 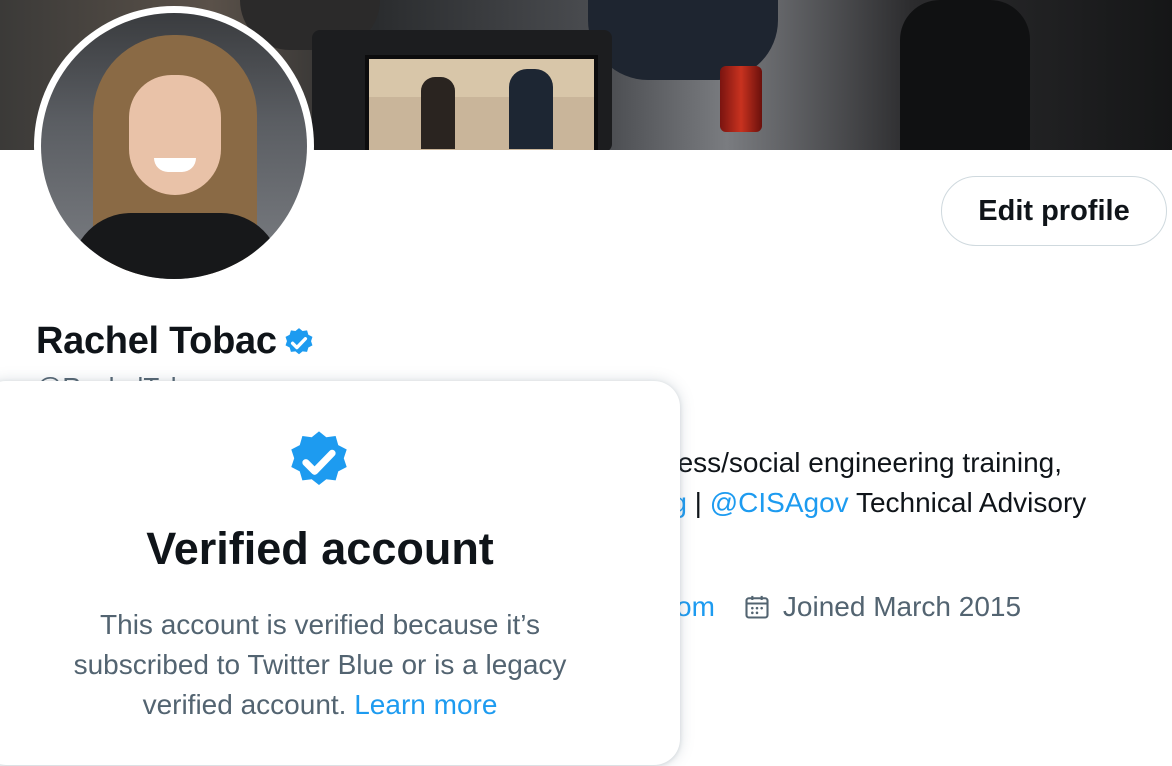 I want to click on banner-photo-element, so click(x=741, y=99).